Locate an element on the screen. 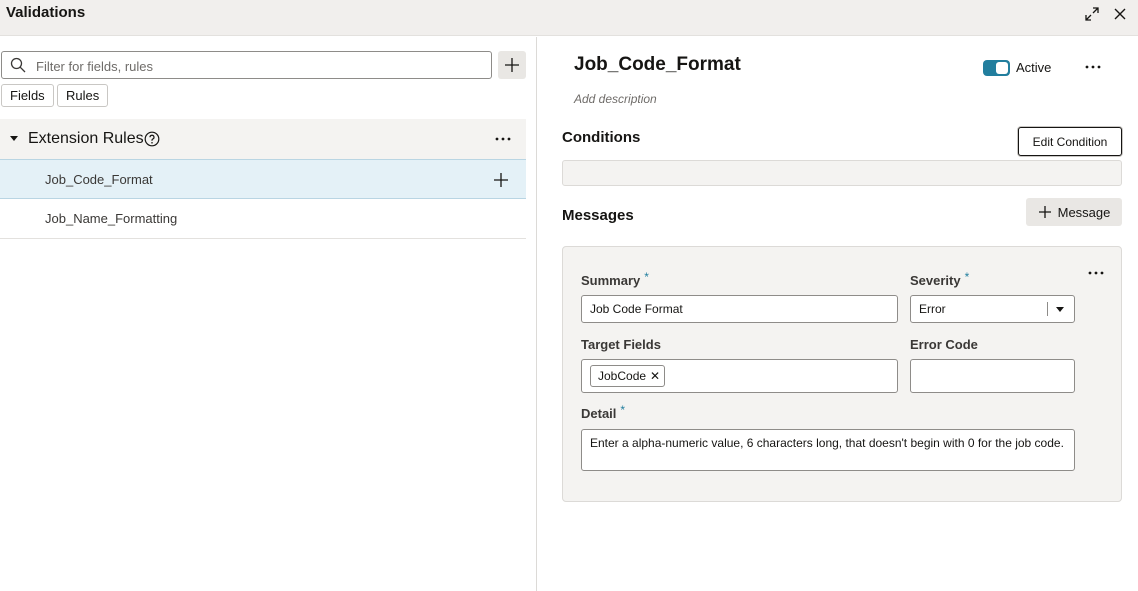  message-more-icon is located at coordinates (1096, 273).